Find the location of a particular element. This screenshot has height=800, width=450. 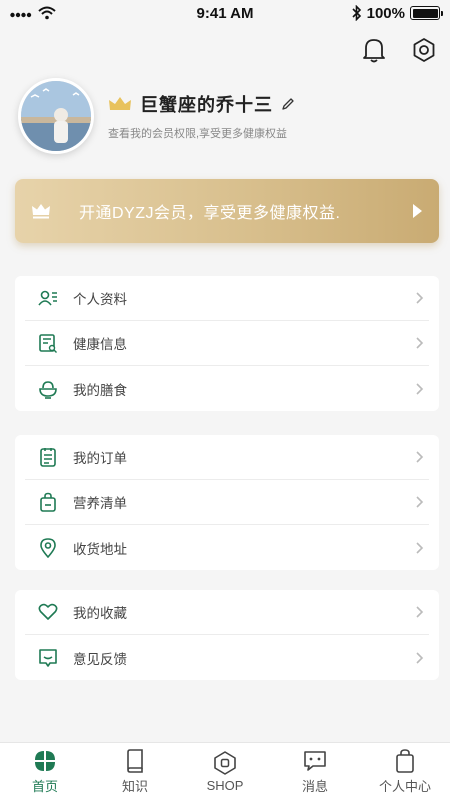

bottom-tab-bar: 首页 知识 SHOP 消息 个人中心 is located at coordinates (225, 771).